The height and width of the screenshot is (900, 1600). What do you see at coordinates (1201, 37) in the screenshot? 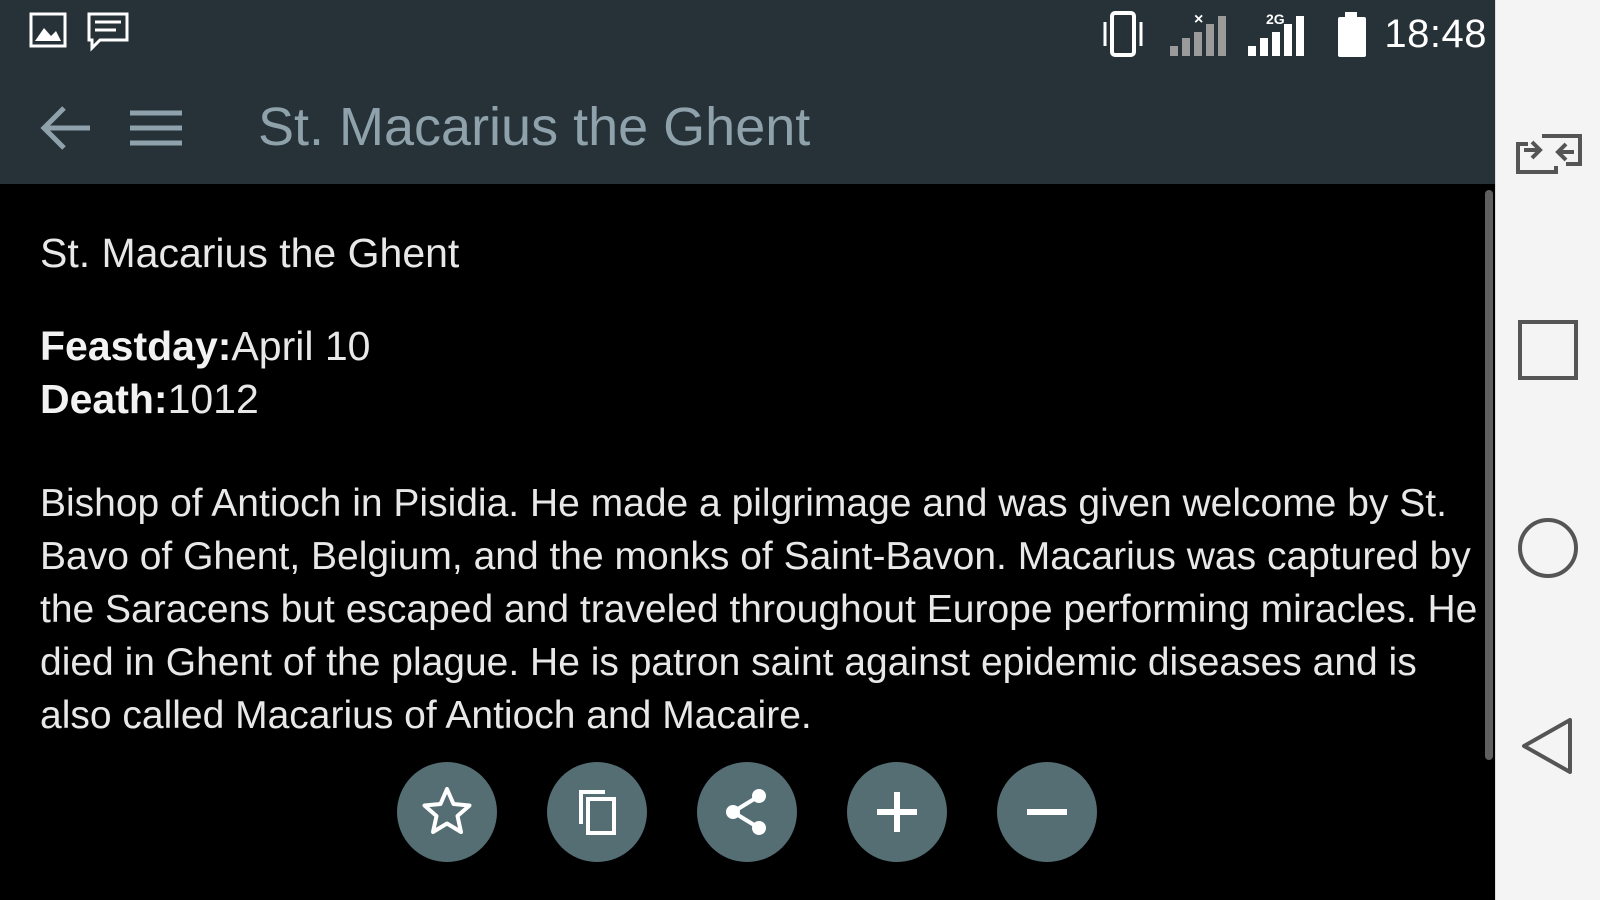
I see `signal-icon-1: ×` at bounding box center [1201, 37].